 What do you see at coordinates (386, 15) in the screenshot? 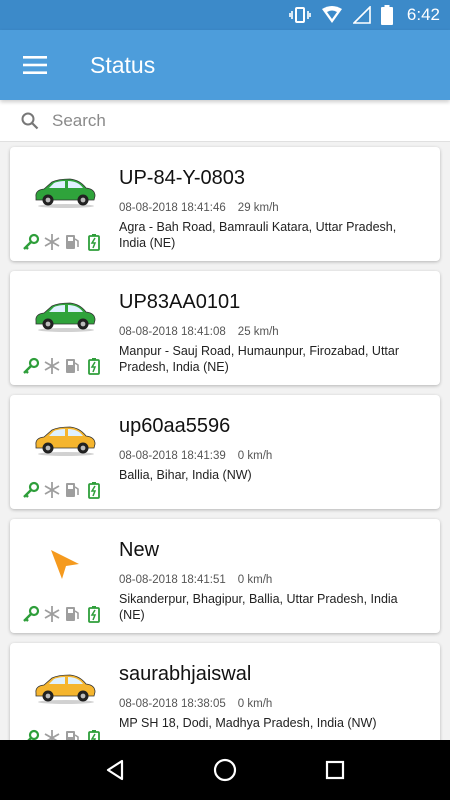
I see `battery-icon` at bounding box center [386, 15].